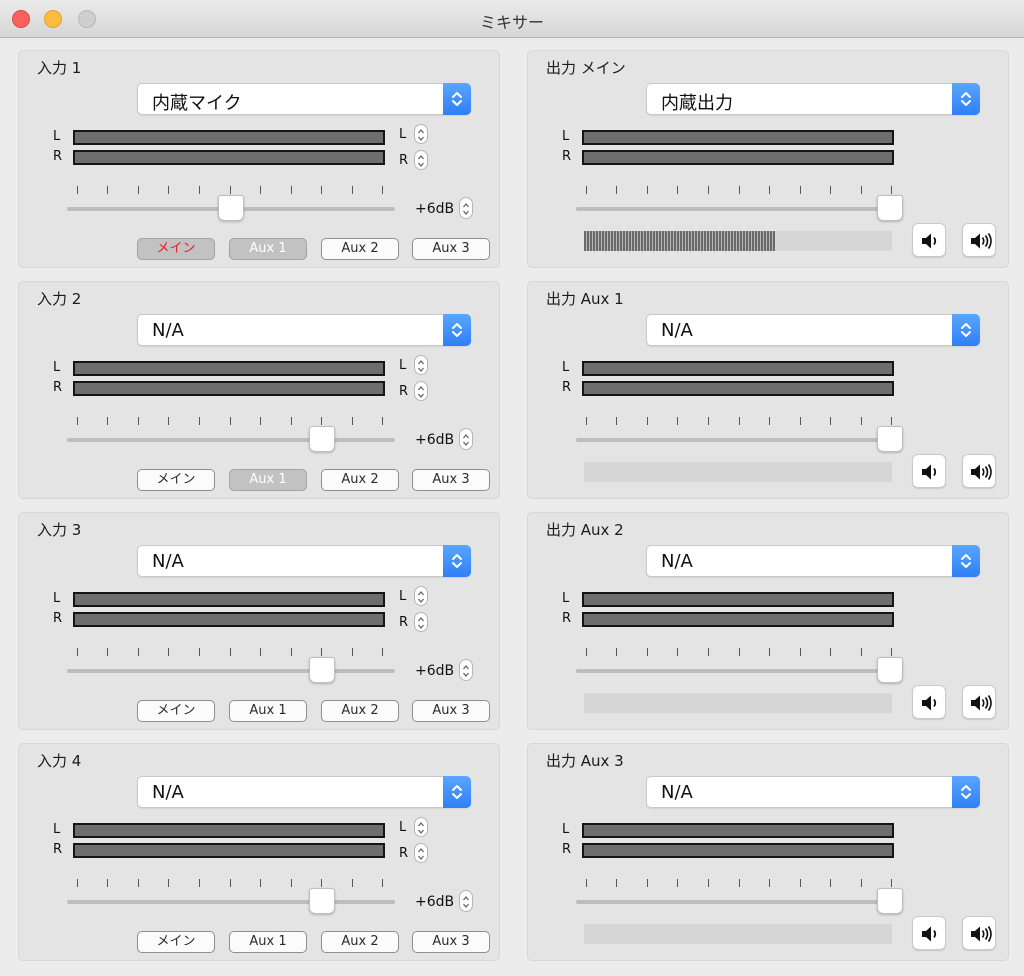 The height and width of the screenshot is (976, 1024). I want to click on input-source-select: 内蔵マイク, so click(304, 99).